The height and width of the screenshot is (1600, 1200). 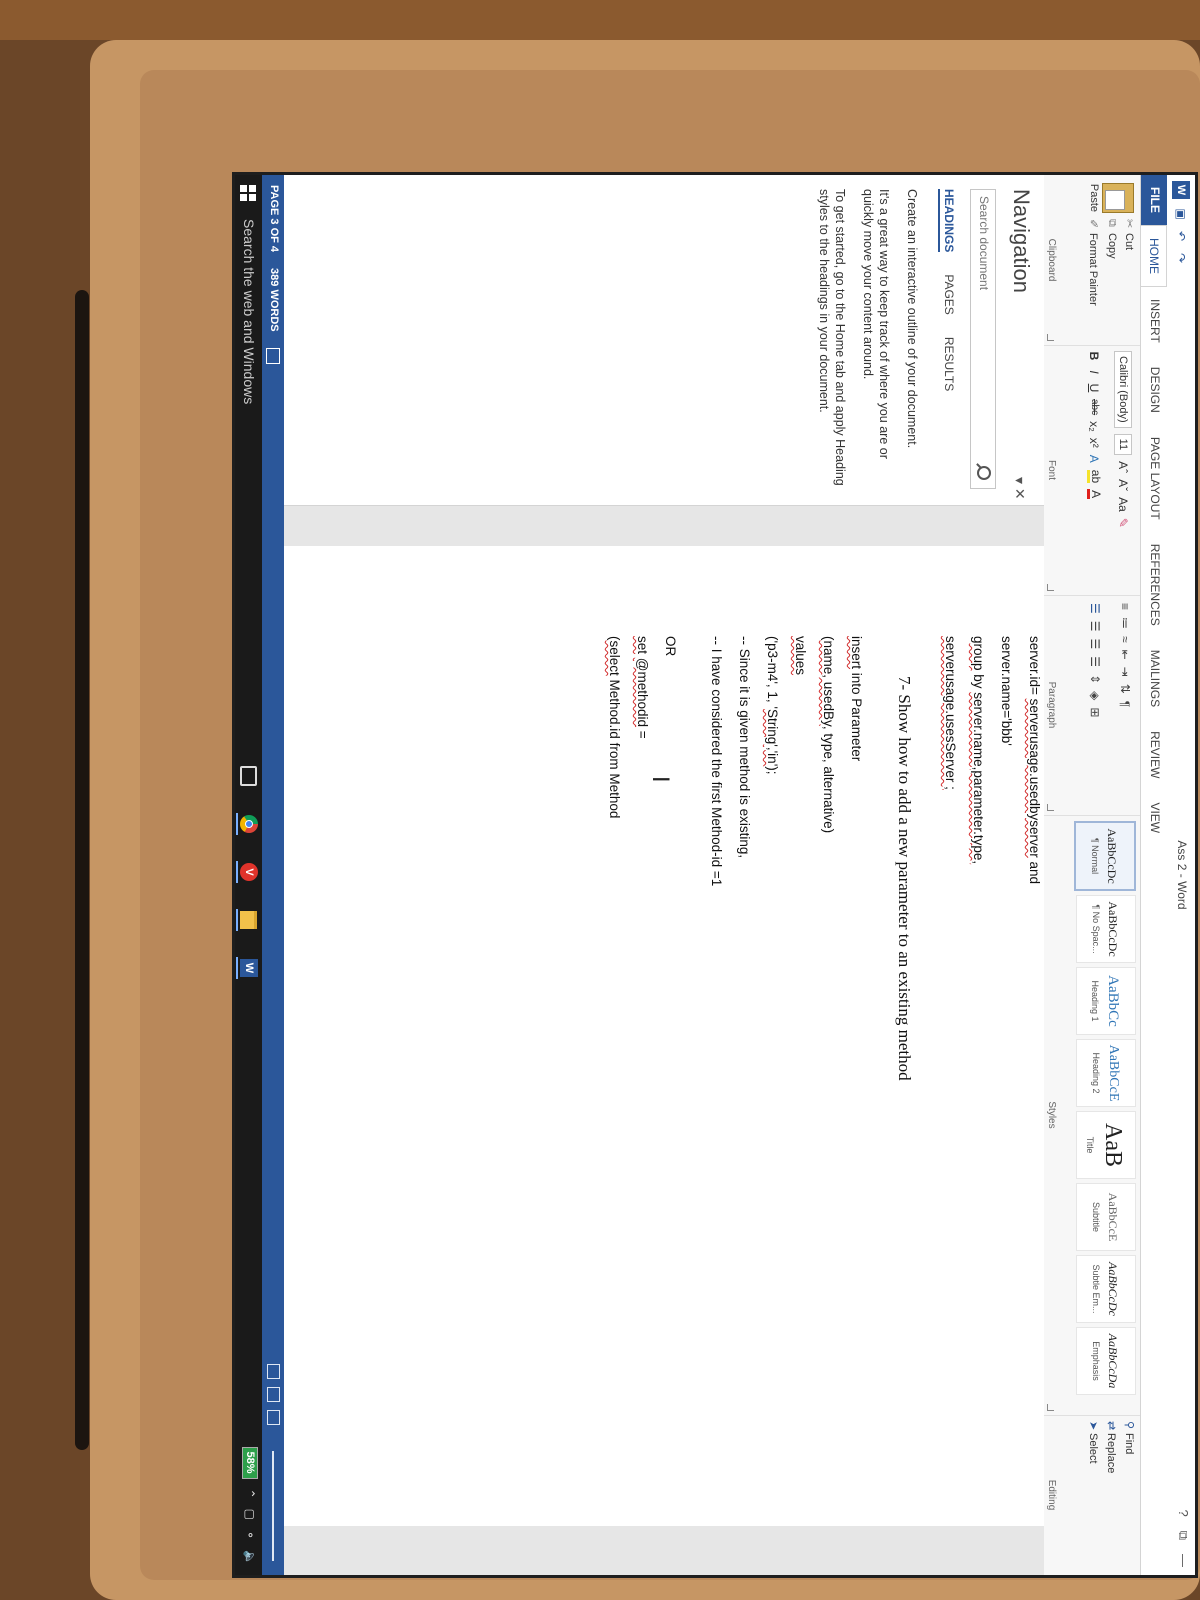 What do you see at coordinates (1129, 1447) in the screenshot?
I see `find-button: ⚲ Find` at bounding box center [1129, 1447].